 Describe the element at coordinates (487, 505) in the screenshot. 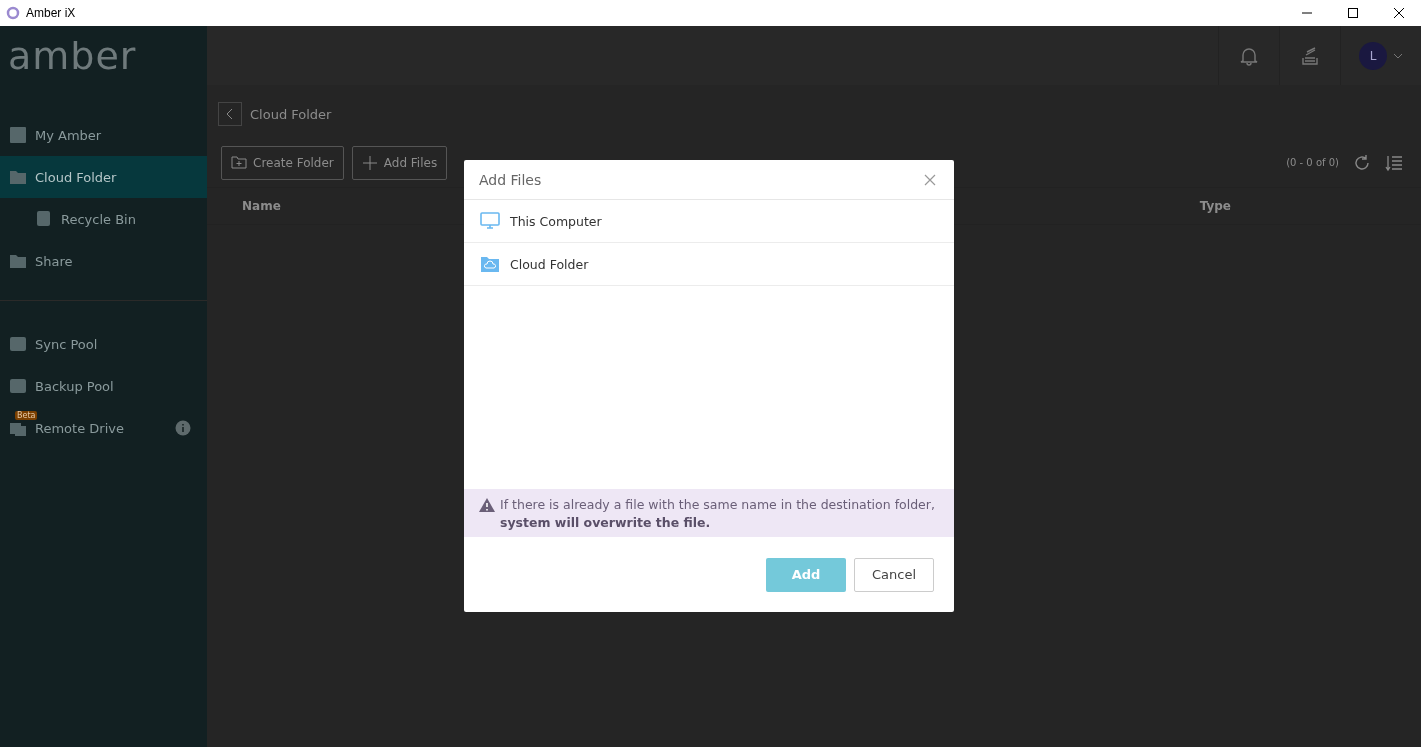

I see `warning-icon` at that location.